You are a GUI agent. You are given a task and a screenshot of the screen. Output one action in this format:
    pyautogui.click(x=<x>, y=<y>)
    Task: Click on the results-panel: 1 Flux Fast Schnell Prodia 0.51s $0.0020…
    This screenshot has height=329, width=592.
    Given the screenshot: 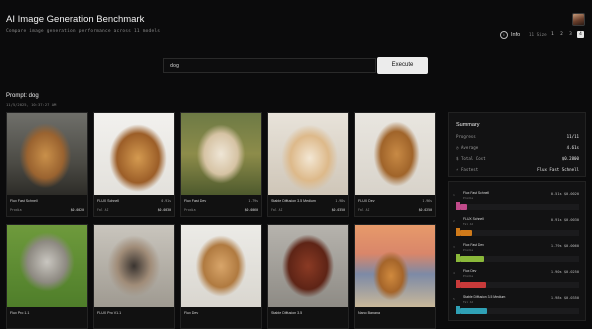 What is the action you would take?
    pyautogui.click(x=517, y=251)
    